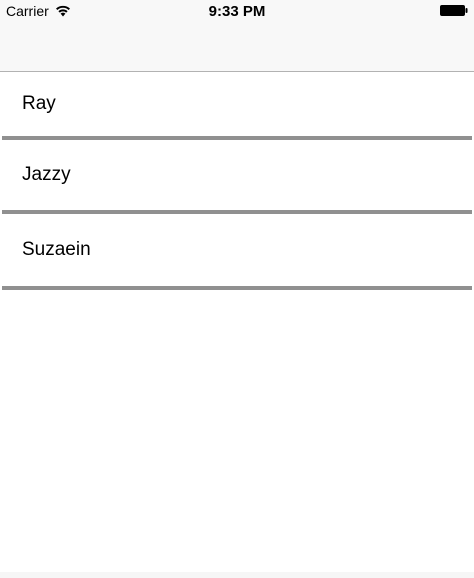 The image size is (474, 578). I want to click on list-item-label: Jazzy, so click(46, 174).